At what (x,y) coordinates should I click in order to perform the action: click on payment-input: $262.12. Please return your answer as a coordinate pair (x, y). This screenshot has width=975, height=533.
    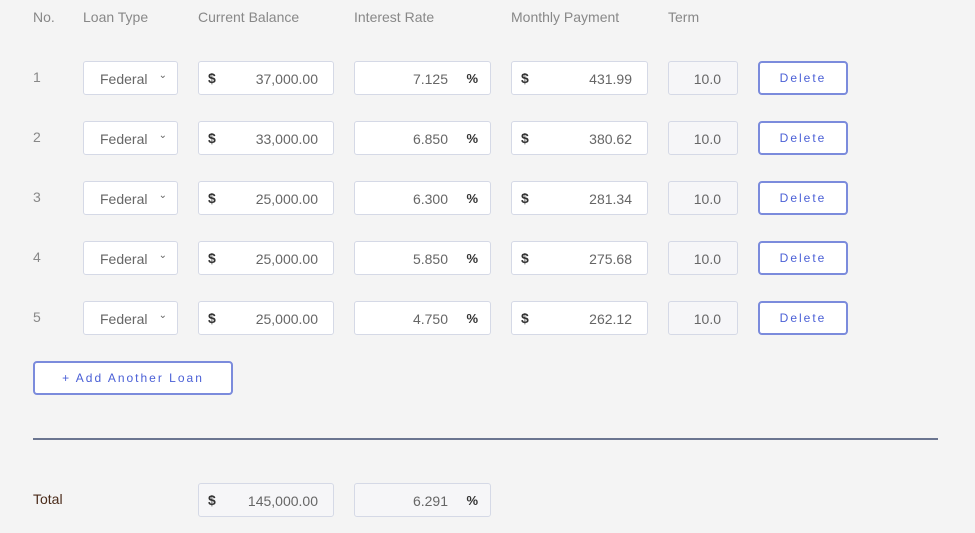
    Looking at the image, I should click on (579, 318).